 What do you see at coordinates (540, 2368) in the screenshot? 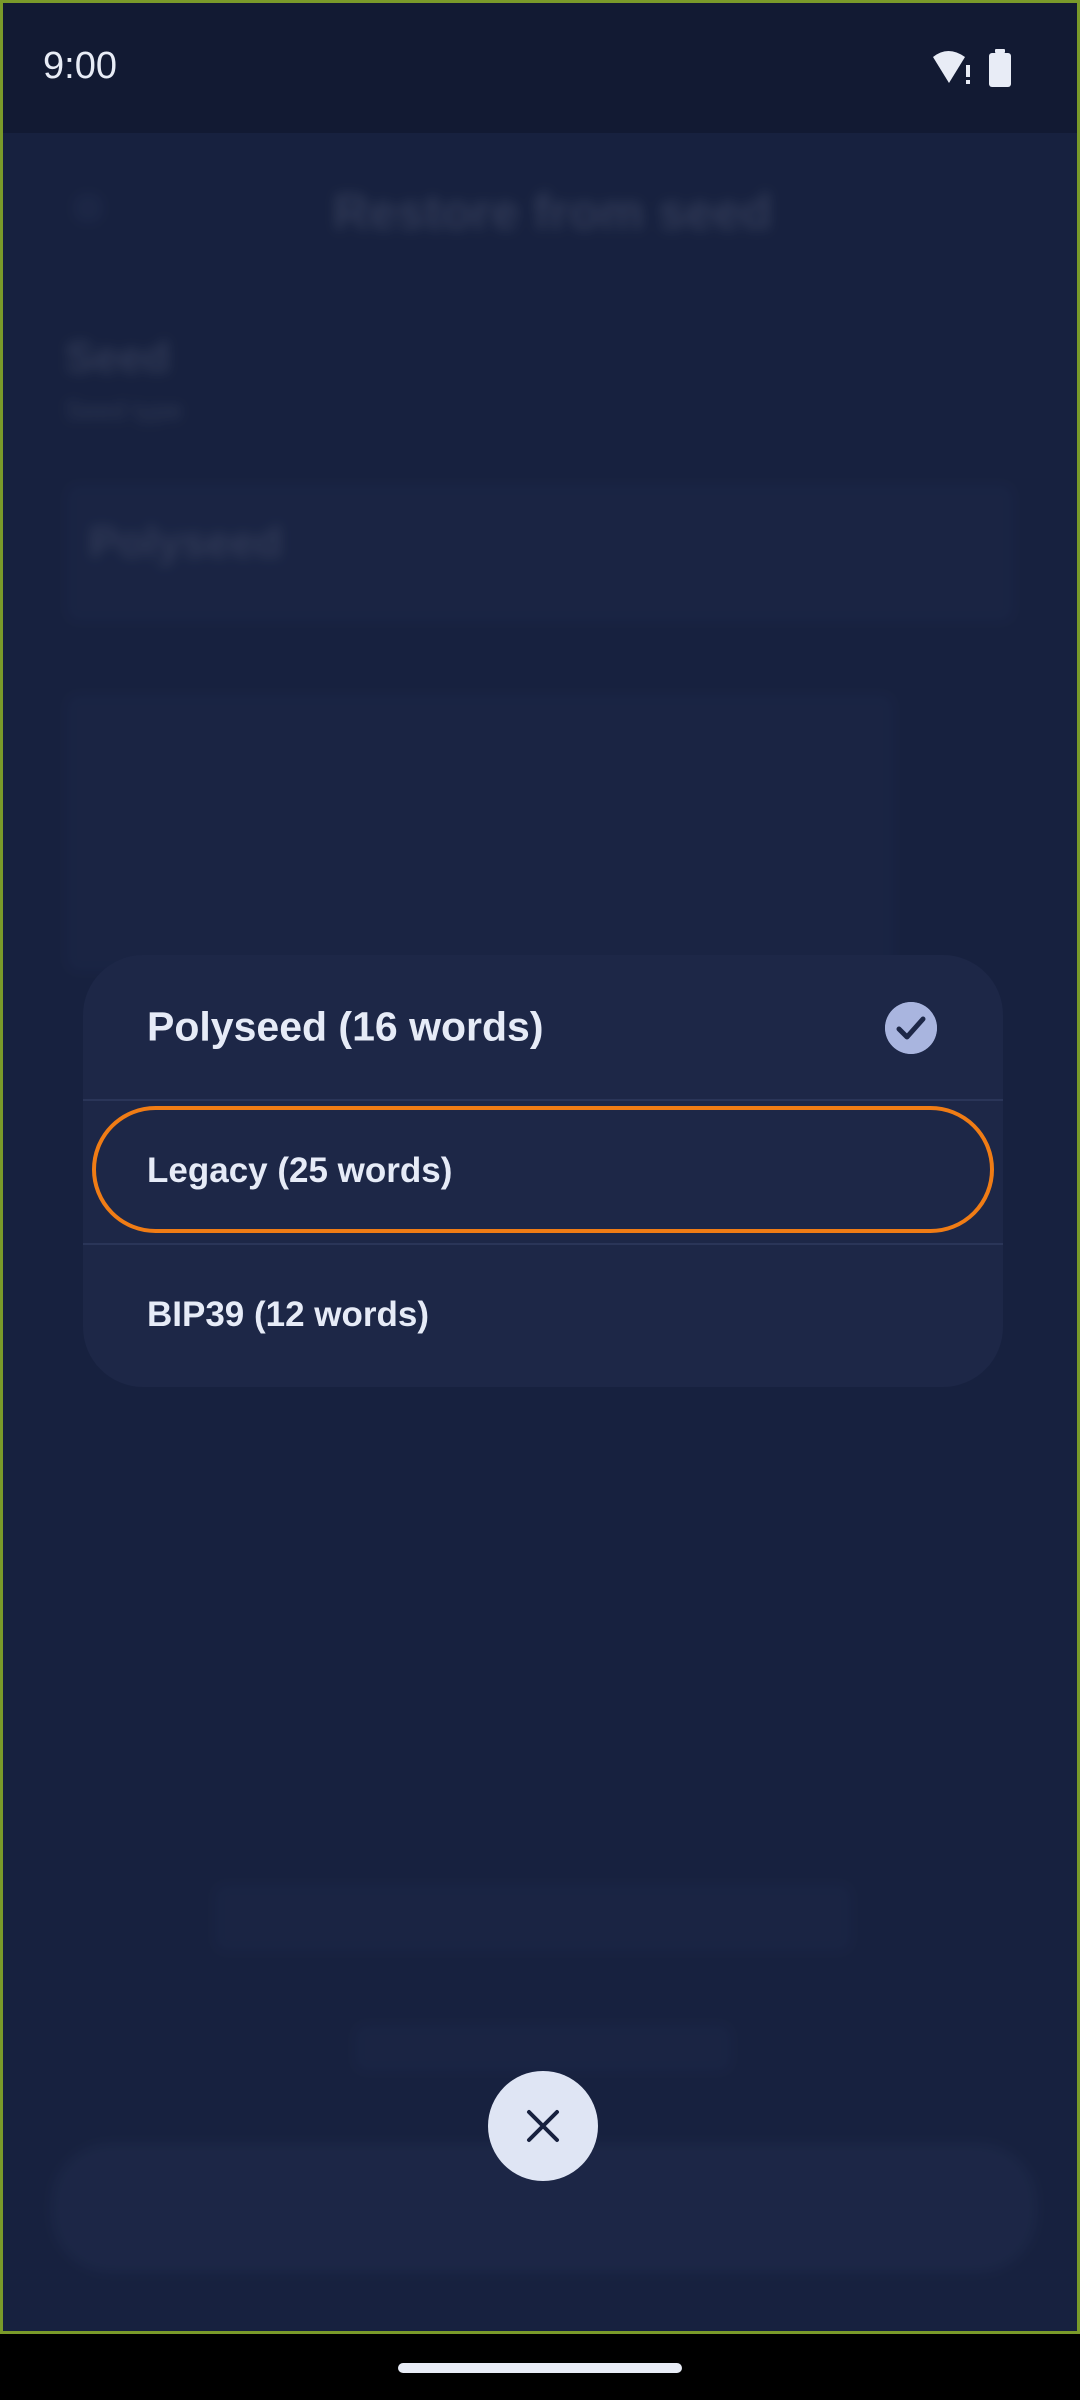
I see `gesture-nav-handle` at bounding box center [540, 2368].